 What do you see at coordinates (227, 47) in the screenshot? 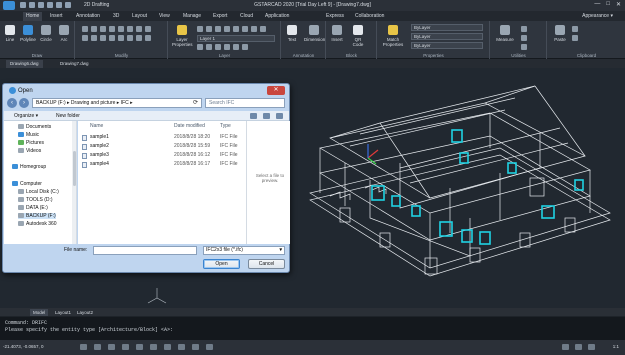
I see `layer-unlock-icon` at bounding box center [227, 47].